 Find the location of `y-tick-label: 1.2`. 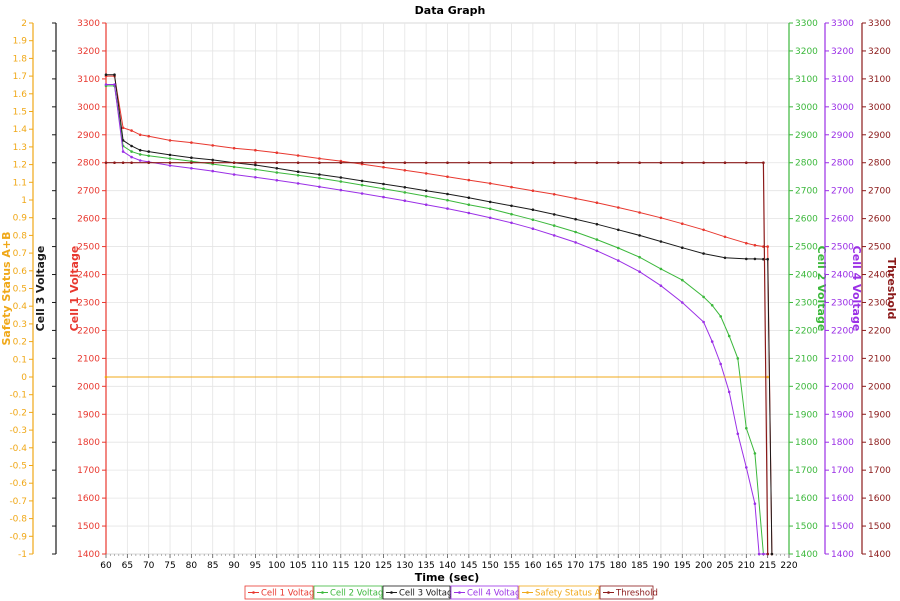

y-tick-label: 1.2 is located at coordinates (20, 166).